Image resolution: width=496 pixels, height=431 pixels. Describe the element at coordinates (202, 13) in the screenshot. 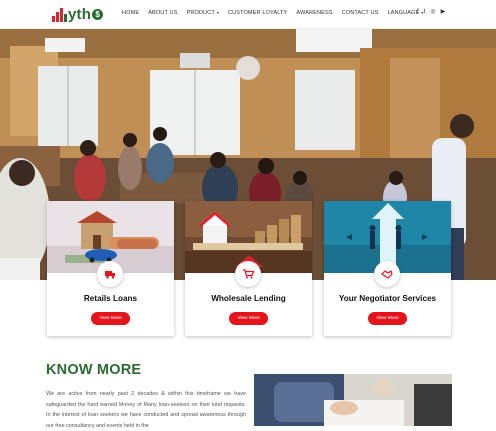

I see `nav-product: PRODUCT ▾` at that location.